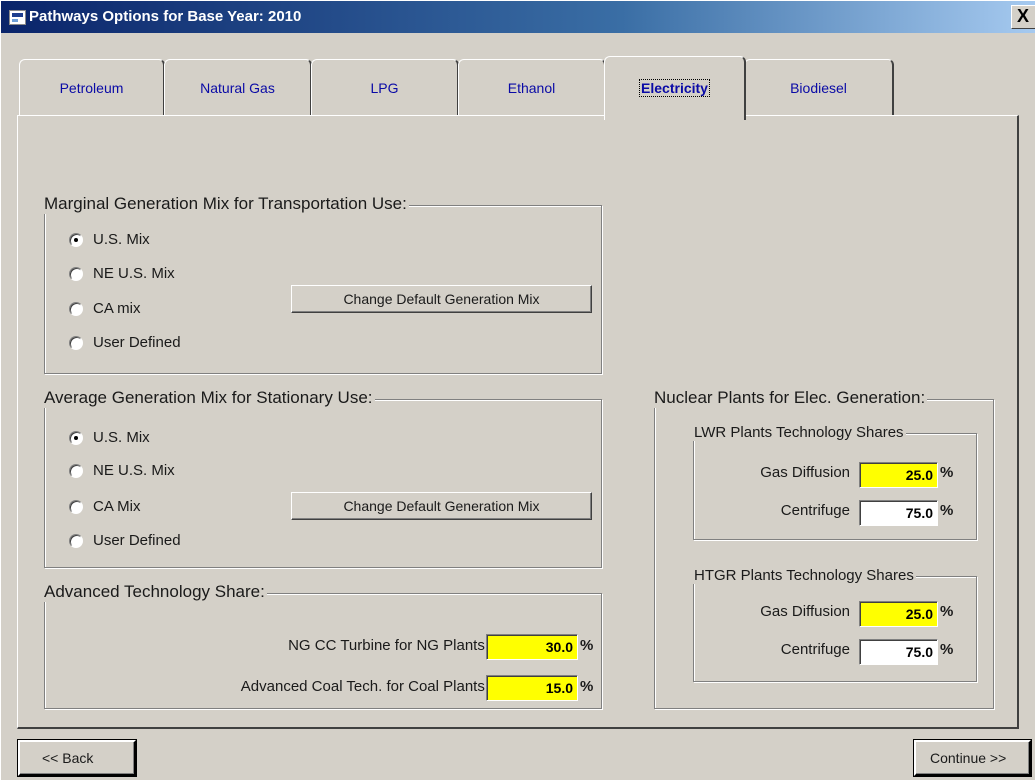 The height and width of the screenshot is (780, 1035). I want to click on back-button: << Back, so click(77, 758).